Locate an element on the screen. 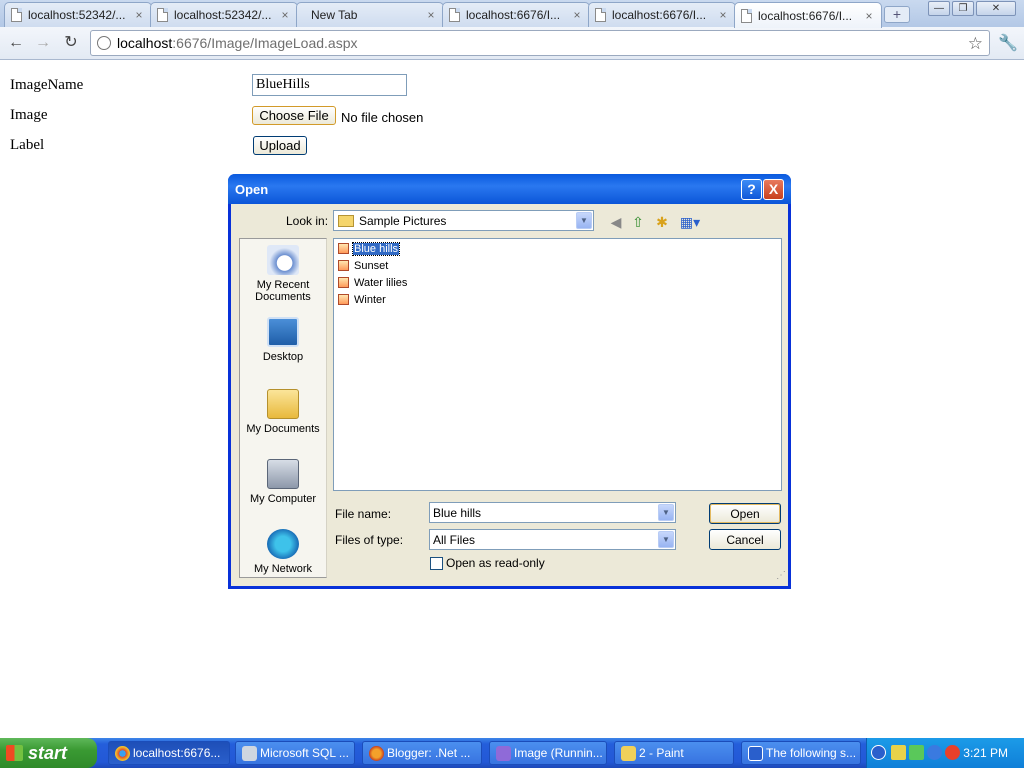 This screenshot has width=1024, height=768. tray-alert-icon is located at coordinates (952, 752).